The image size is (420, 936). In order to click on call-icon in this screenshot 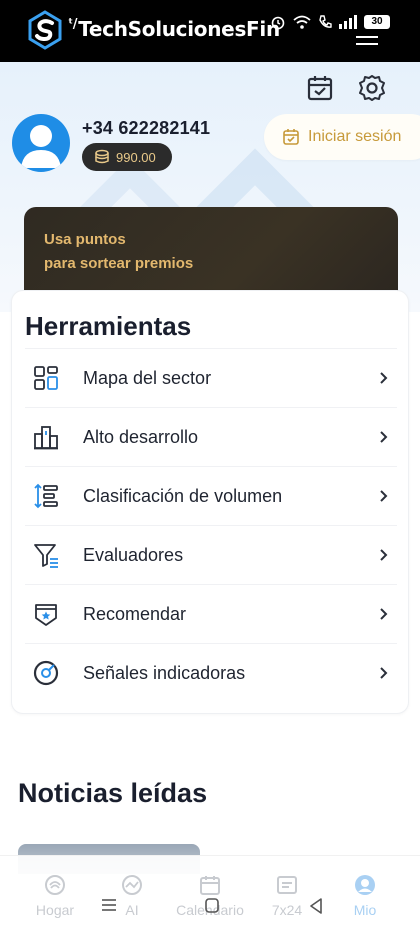, I will do `click(325, 21)`.